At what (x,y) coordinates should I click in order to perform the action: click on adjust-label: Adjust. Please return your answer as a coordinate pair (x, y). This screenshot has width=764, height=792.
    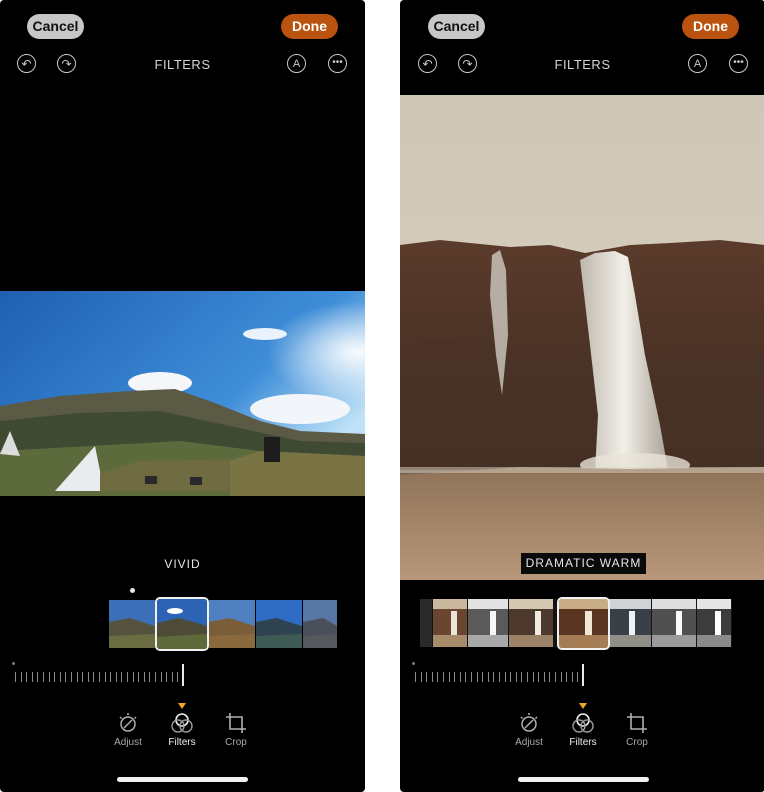
    Looking at the image, I should click on (128, 742).